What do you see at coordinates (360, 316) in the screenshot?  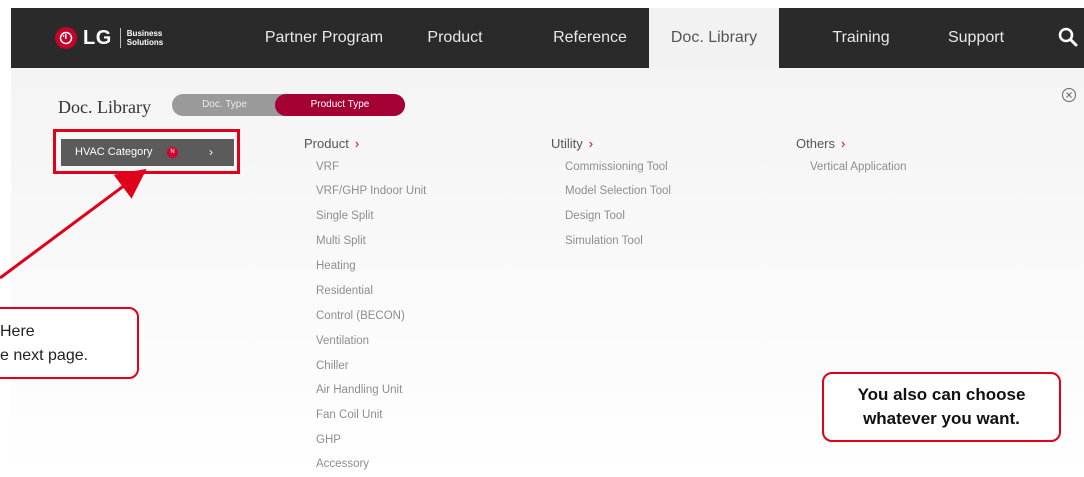 I see `product-item-control-becon: Control (BECON)` at bounding box center [360, 316].